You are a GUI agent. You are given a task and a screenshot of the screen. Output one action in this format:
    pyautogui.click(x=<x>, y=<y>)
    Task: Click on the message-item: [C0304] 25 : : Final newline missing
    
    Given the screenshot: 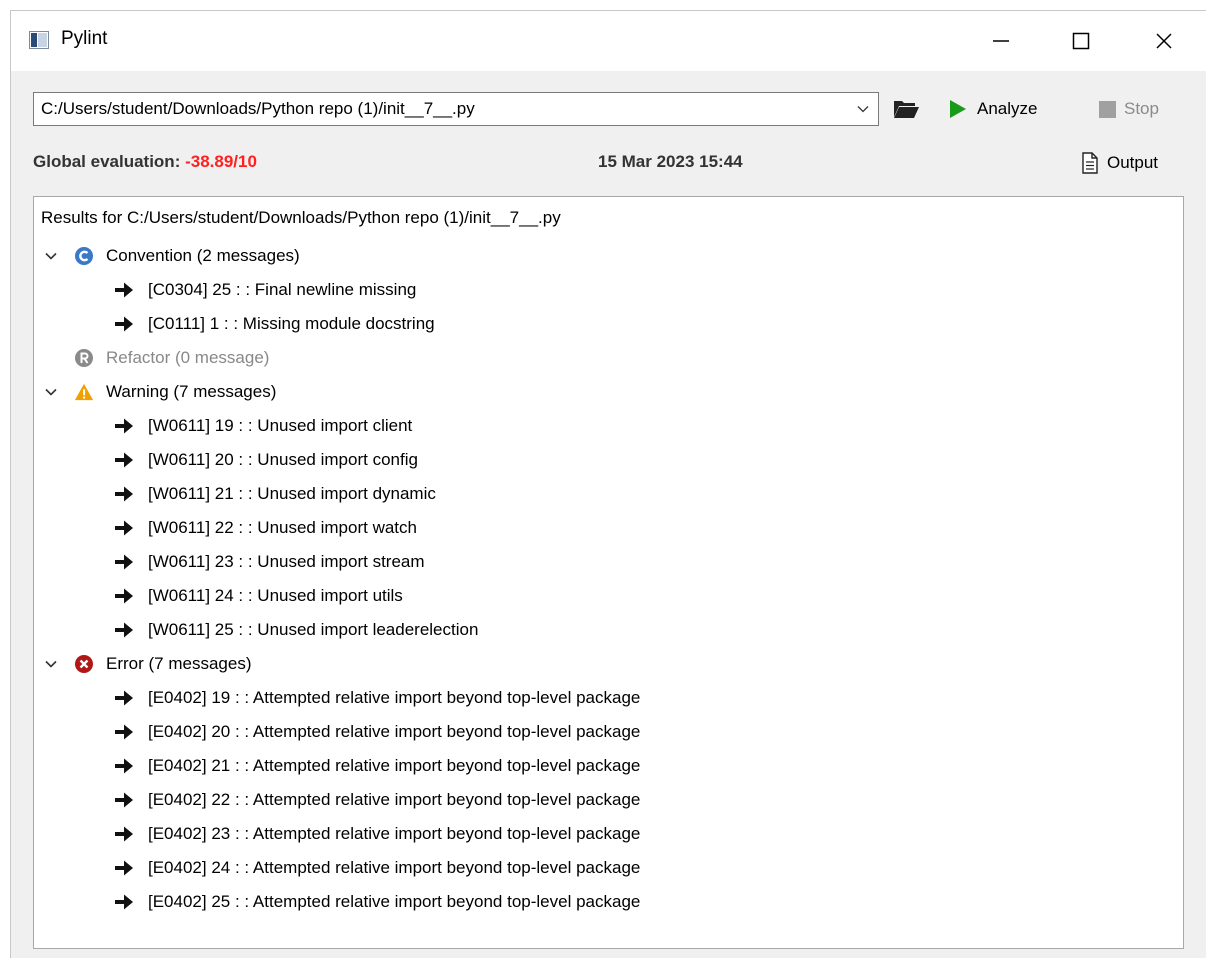 What is the action you would take?
    pyautogui.click(x=608, y=290)
    